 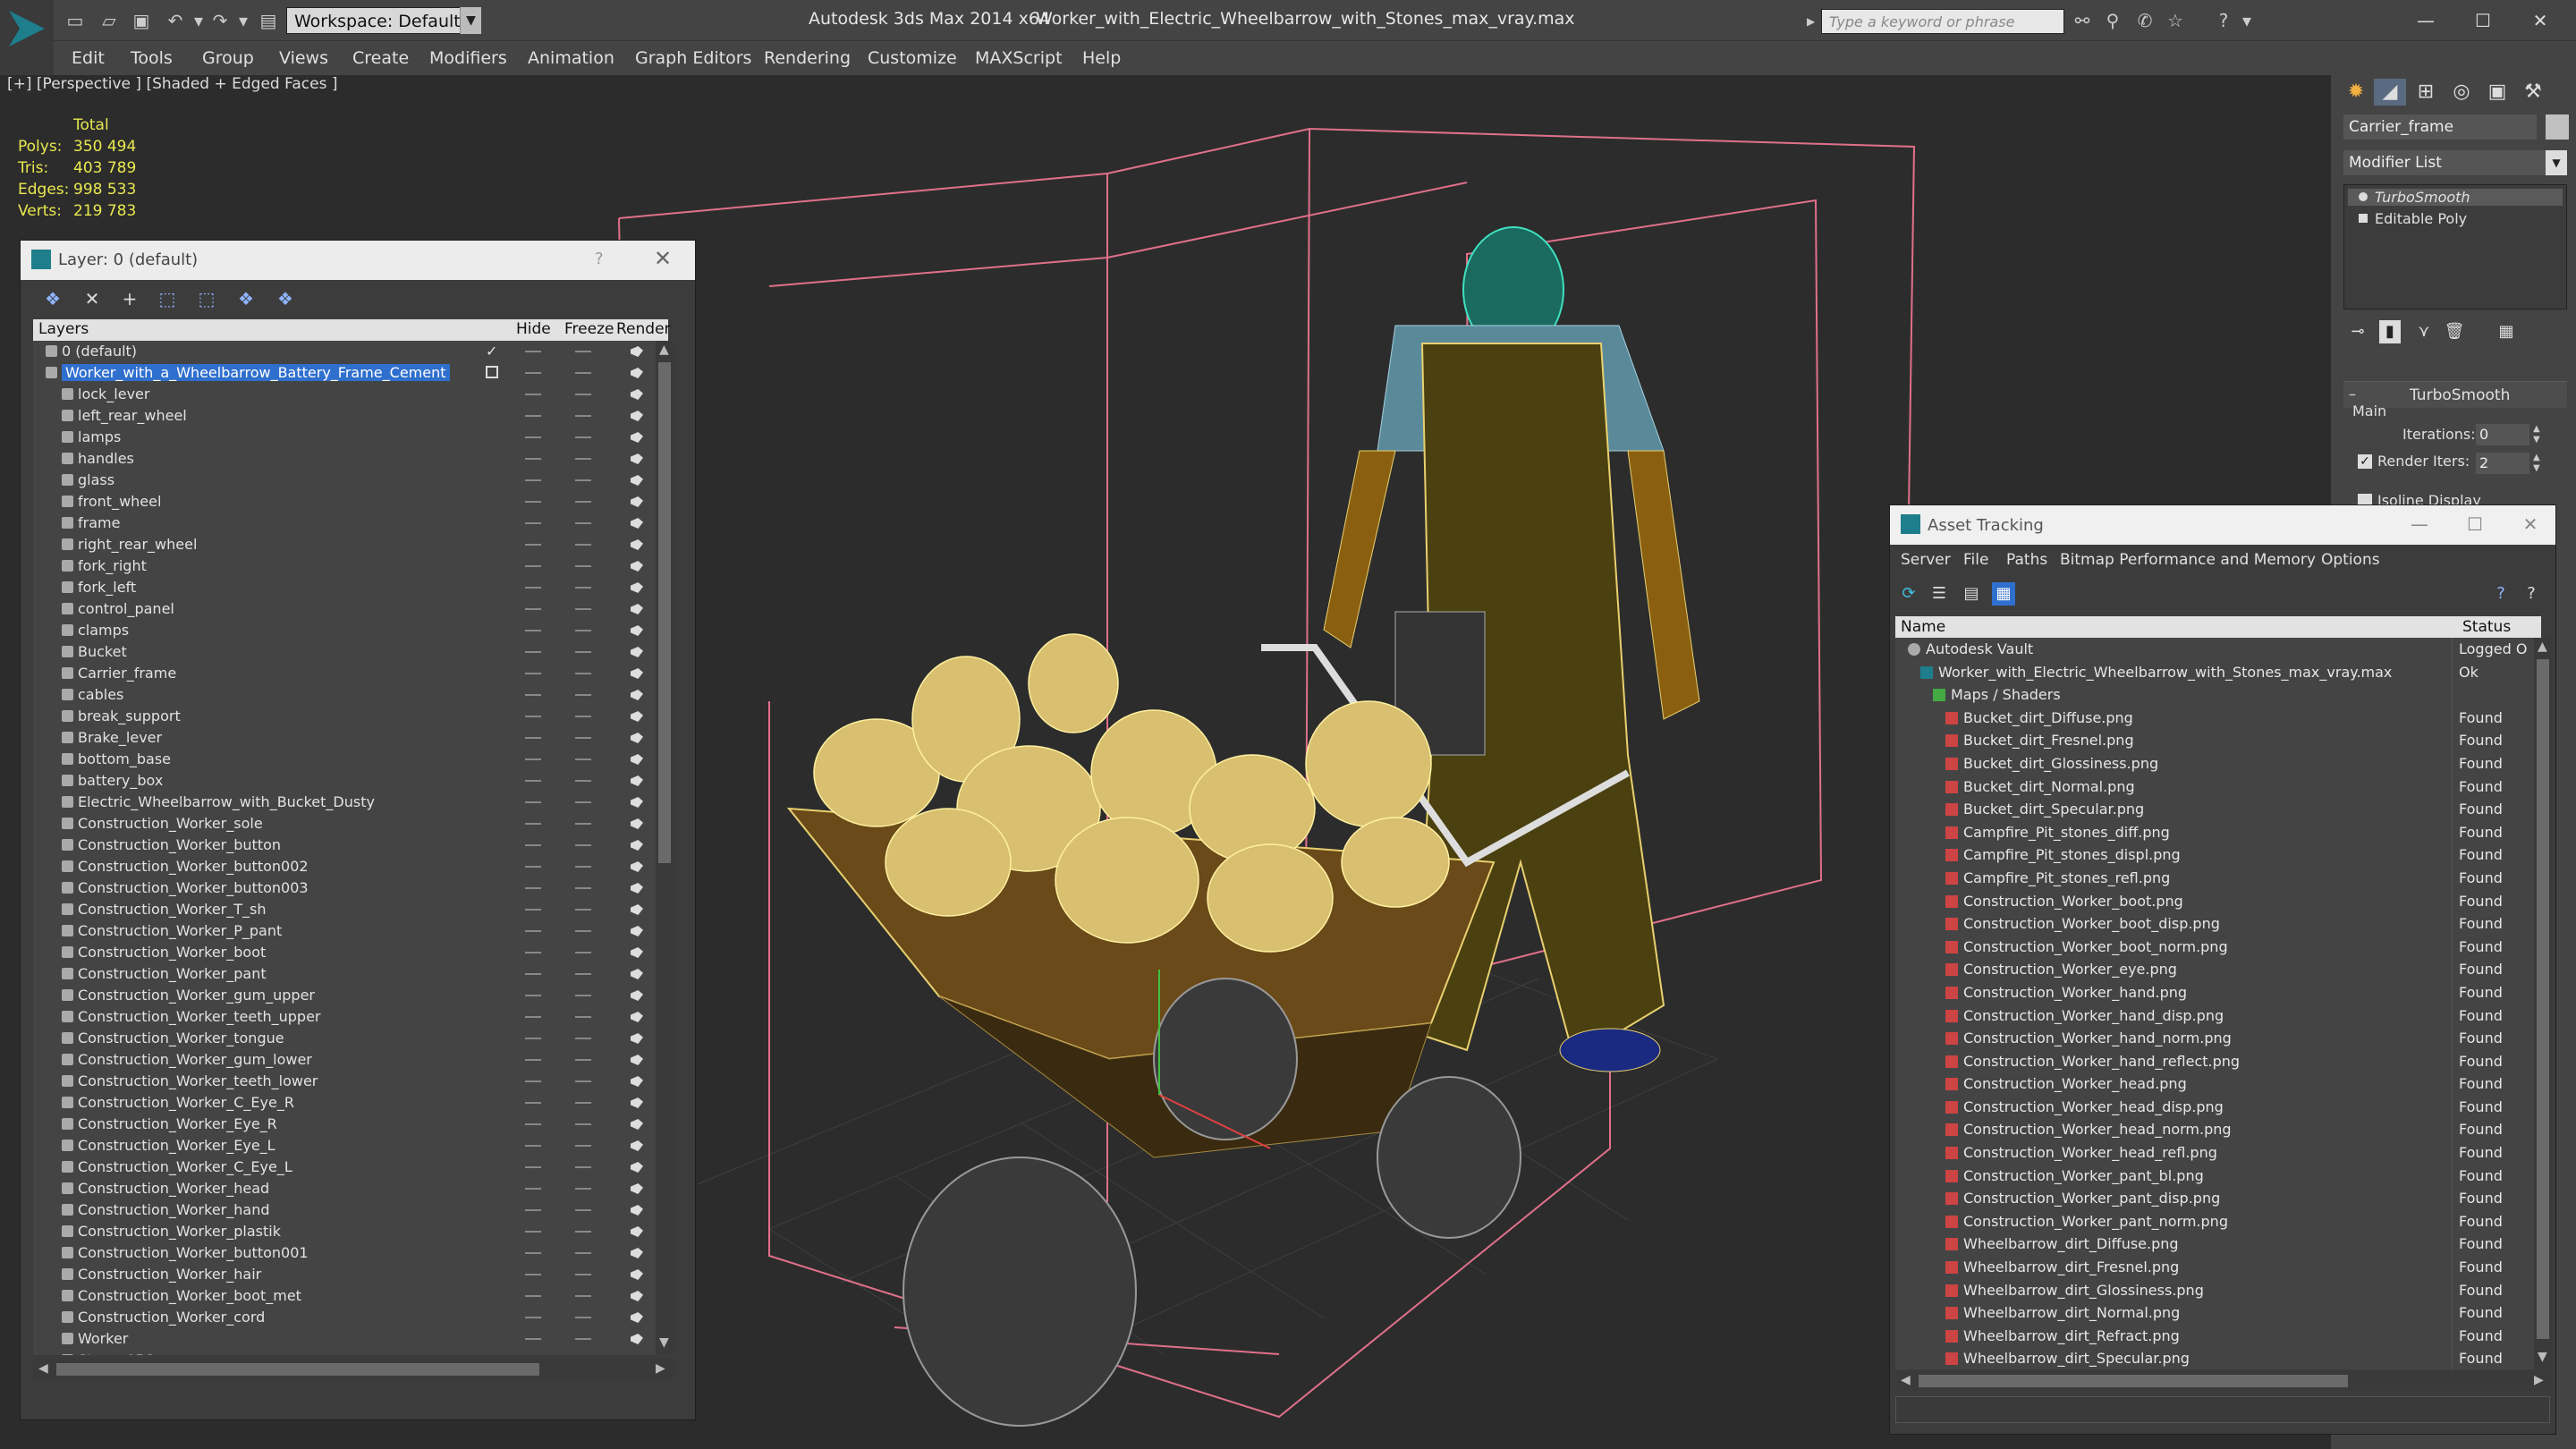 What do you see at coordinates (2214, 1198) in the screenshot?
I see `asset-row: Construction_Worker_pant_disp.png Found` at bounding box center [2214, 1198].